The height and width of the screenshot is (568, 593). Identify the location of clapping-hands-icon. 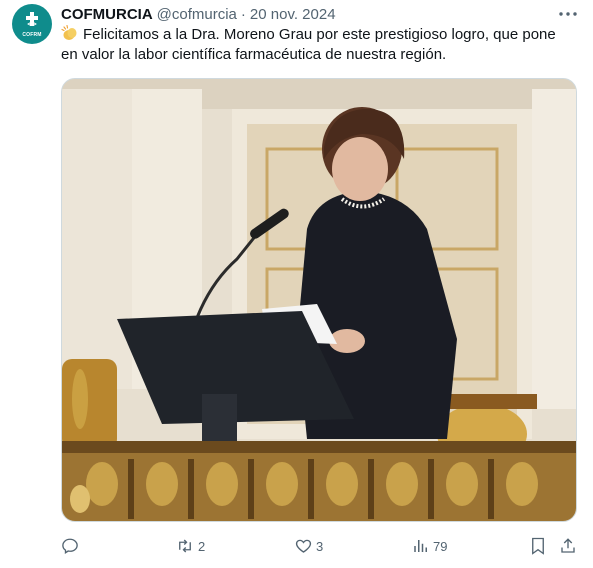
(69, 32).